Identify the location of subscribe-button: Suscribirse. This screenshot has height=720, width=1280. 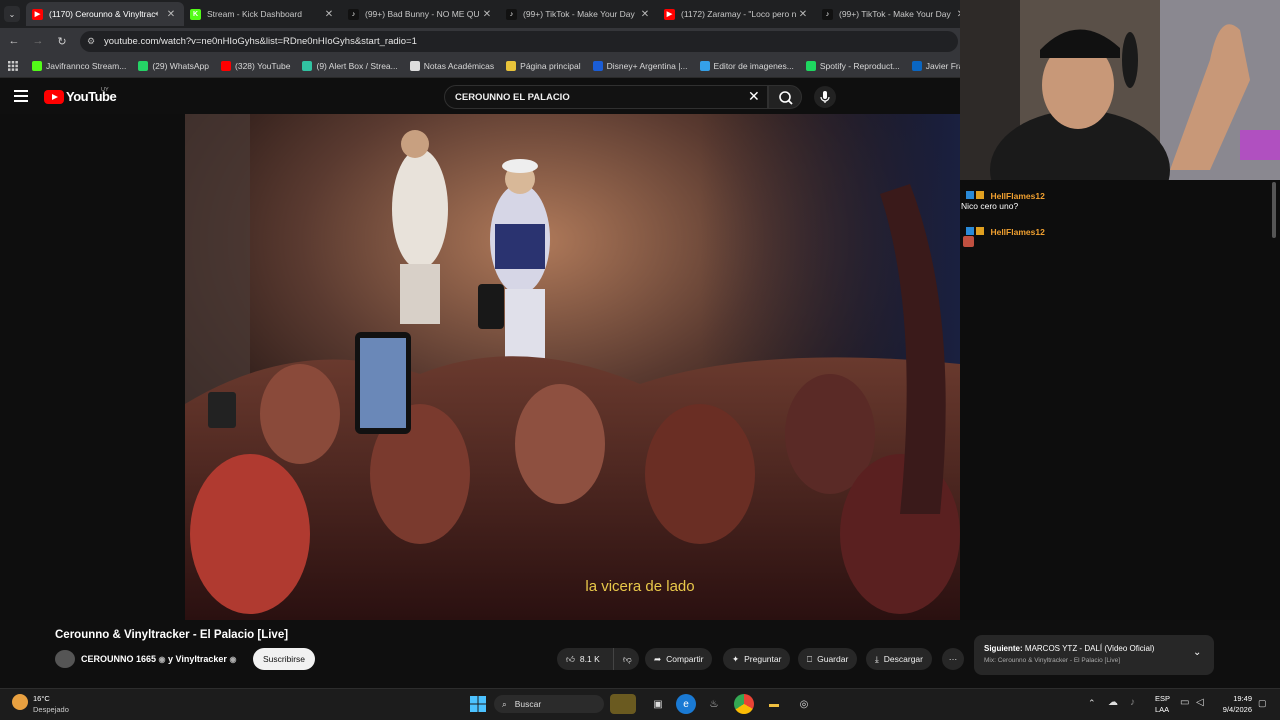
(284, 659).